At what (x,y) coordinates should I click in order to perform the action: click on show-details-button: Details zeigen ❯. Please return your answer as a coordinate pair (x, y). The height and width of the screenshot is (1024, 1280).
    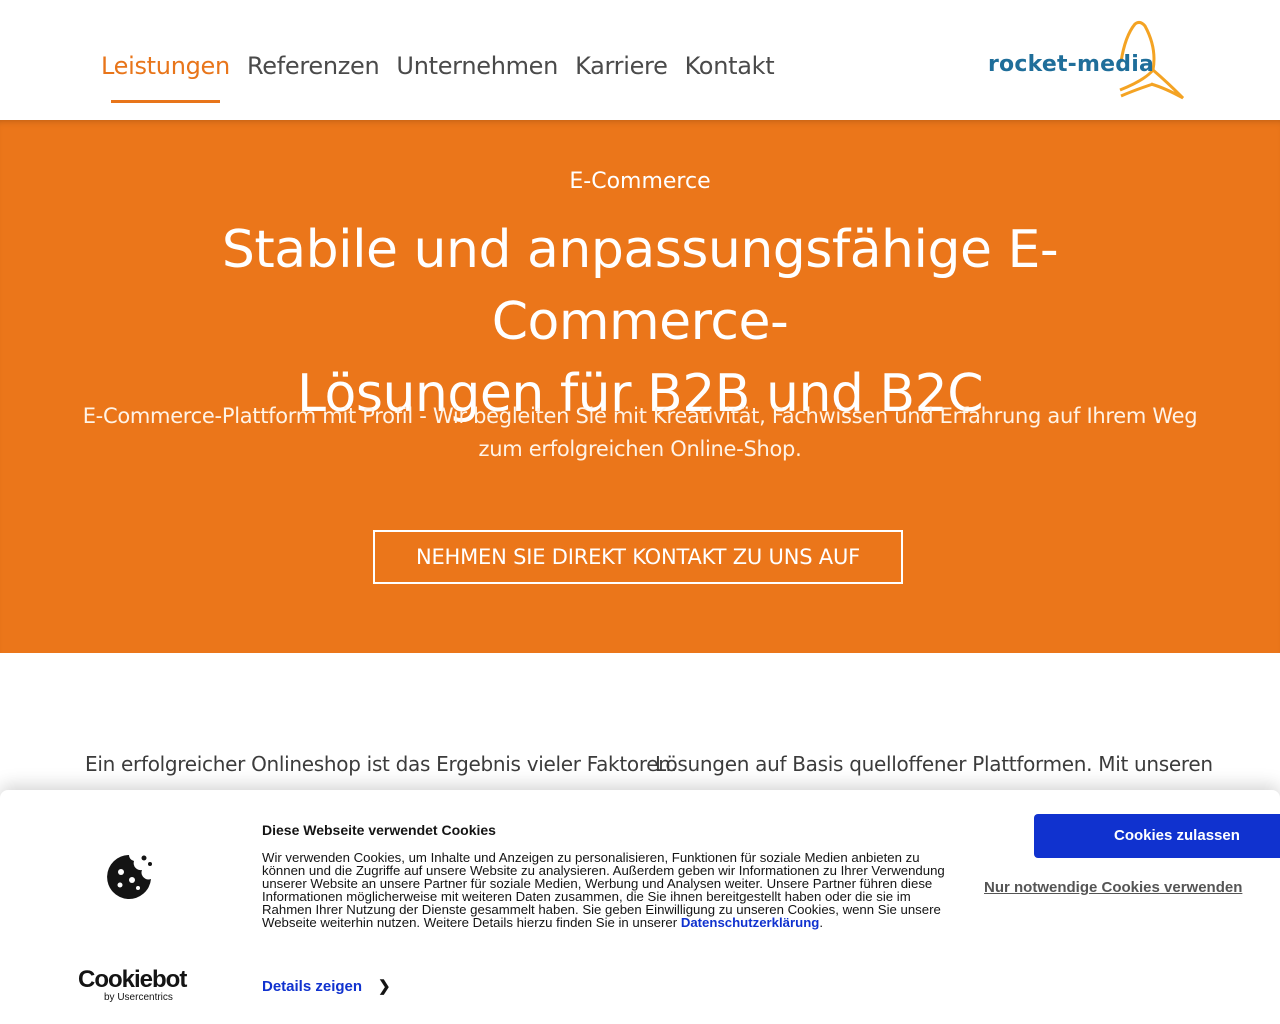
    Looking at the image, I should click on (326, 986).